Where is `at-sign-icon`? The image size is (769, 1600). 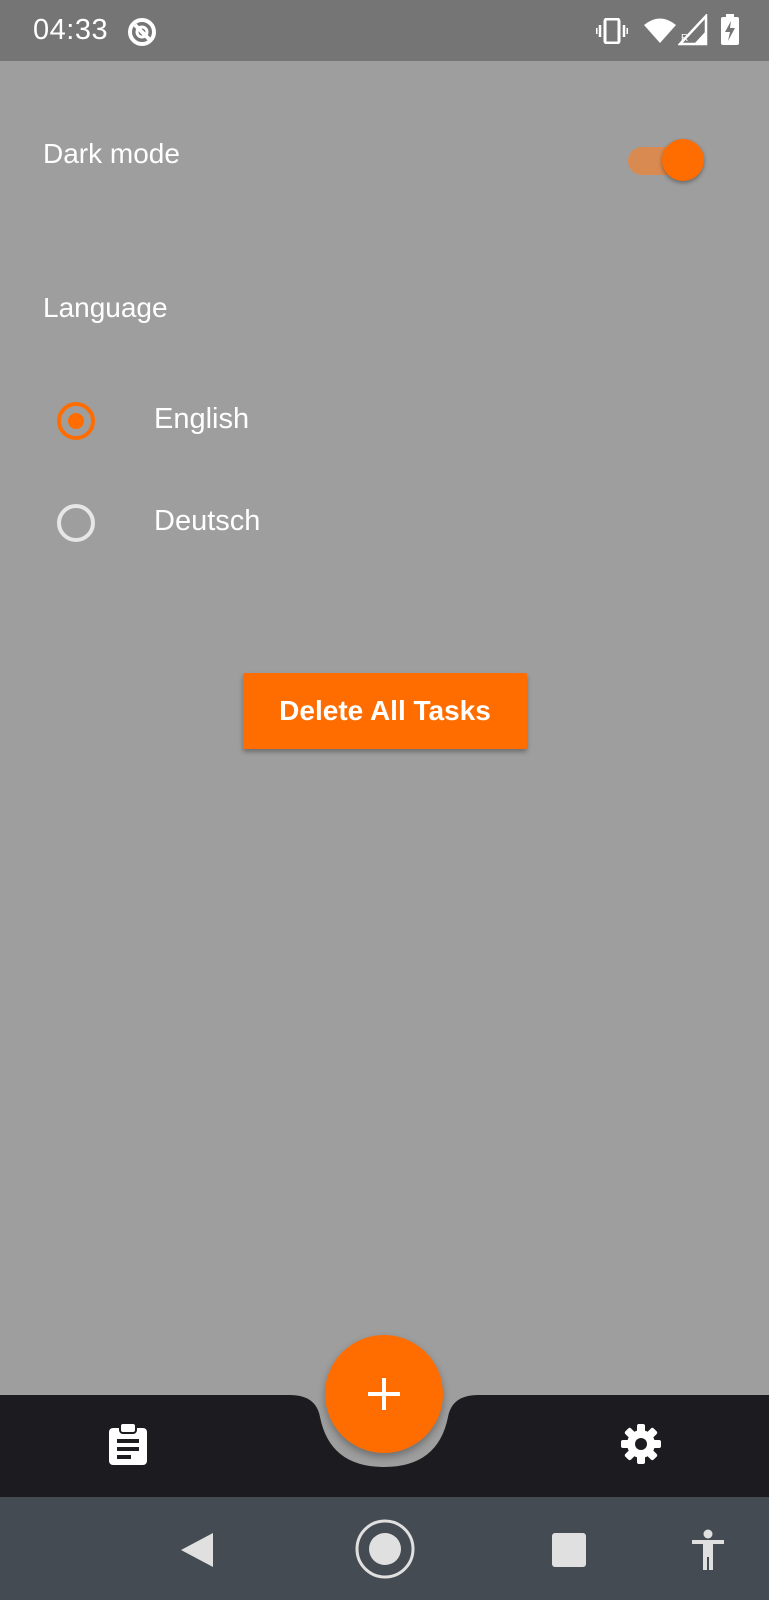 at-sign-icon is located at coordinates (142, 32).